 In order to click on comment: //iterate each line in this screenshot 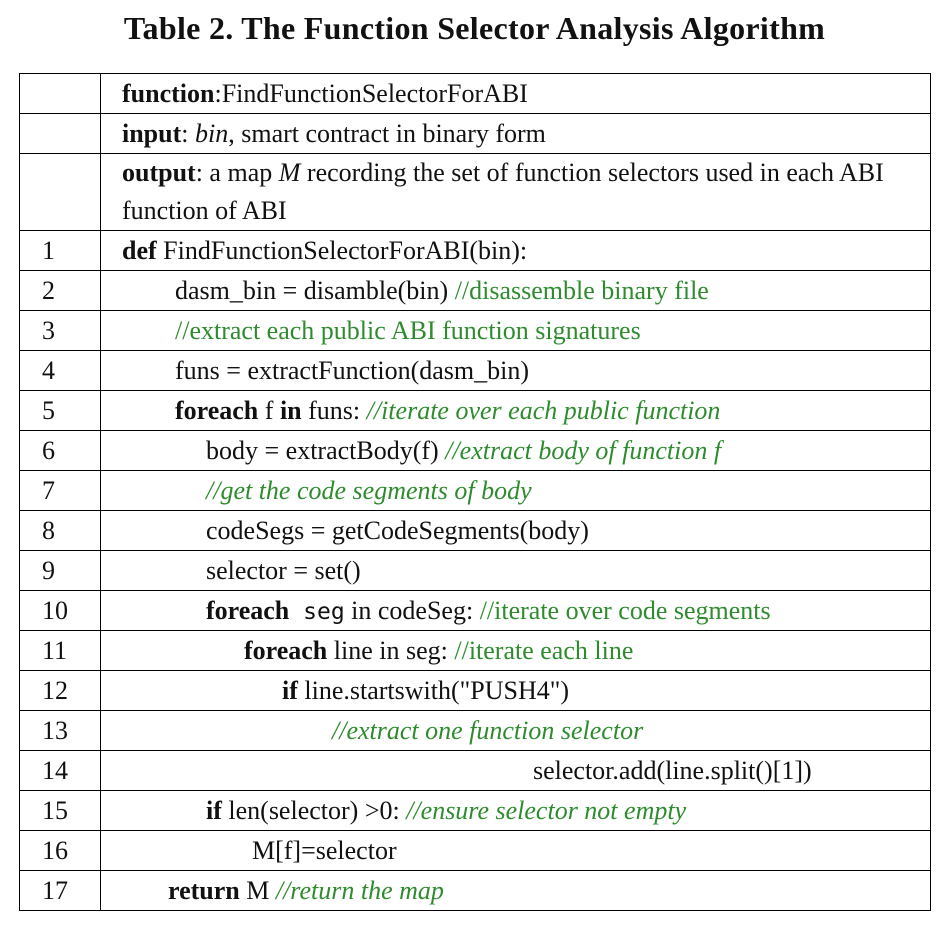, I will do `click(544, 650)`.